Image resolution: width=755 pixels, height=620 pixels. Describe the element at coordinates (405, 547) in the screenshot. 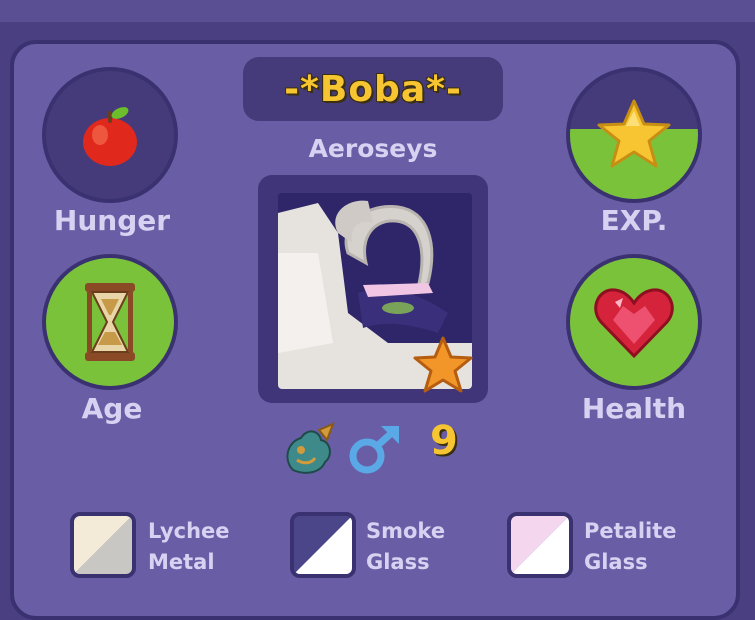

I see `swatch-label-smoke-glass: Smoke Glass` at that location.